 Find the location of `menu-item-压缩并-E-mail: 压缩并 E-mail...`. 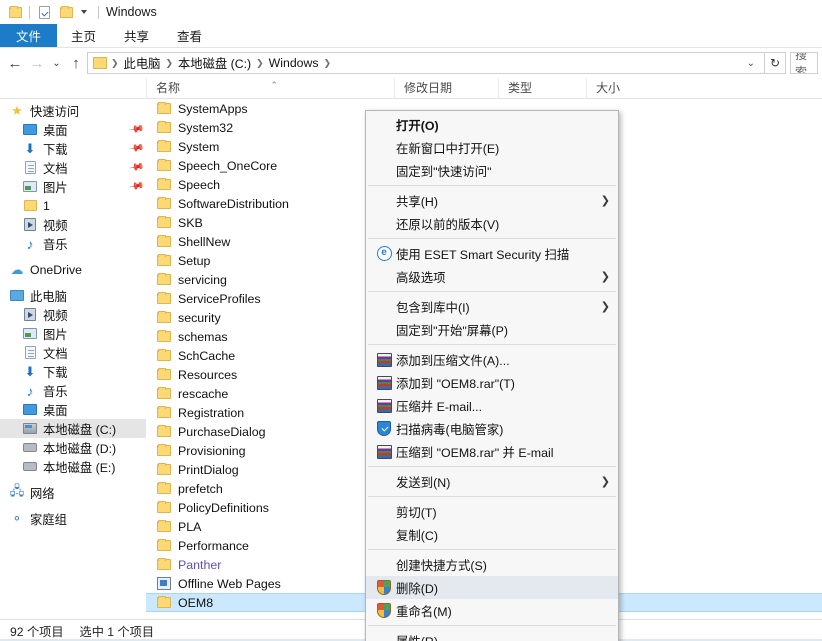

menu-item-压缩并-E-mail: 压缩并 E-mail... is located at coordinates (492, 405).